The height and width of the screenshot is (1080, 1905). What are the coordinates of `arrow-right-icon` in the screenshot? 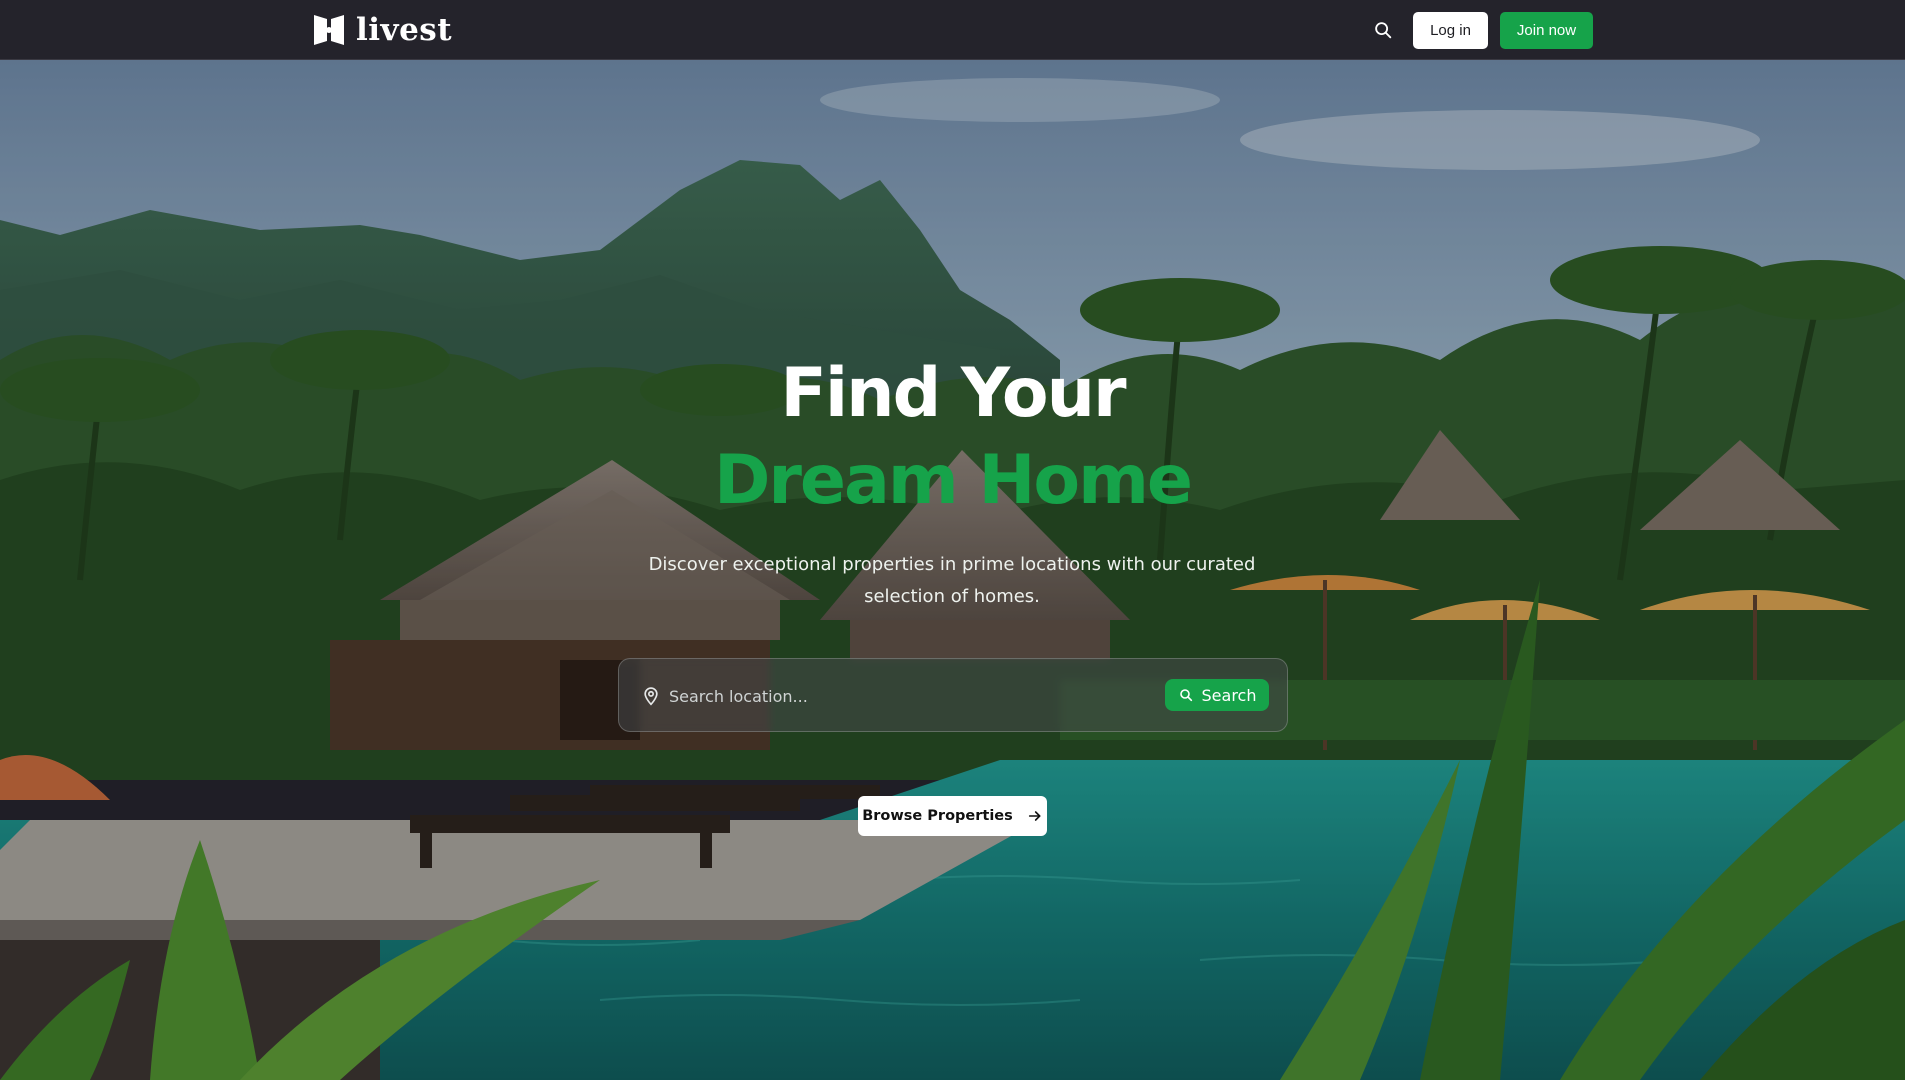 It's located at (1034, 816).